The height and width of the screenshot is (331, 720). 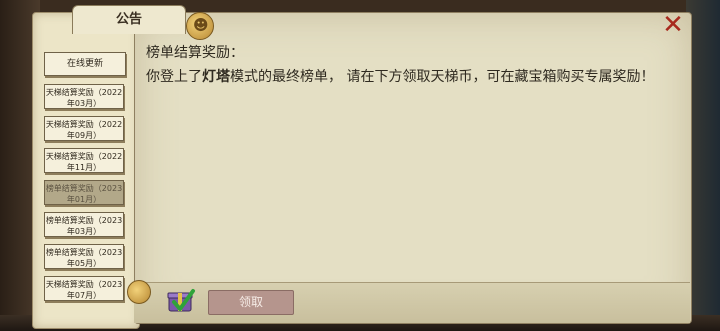 What do you see at coordinates (673, 25) in the screenshot?
I see `close-icon: ✕` at bounding box center [673, 25].